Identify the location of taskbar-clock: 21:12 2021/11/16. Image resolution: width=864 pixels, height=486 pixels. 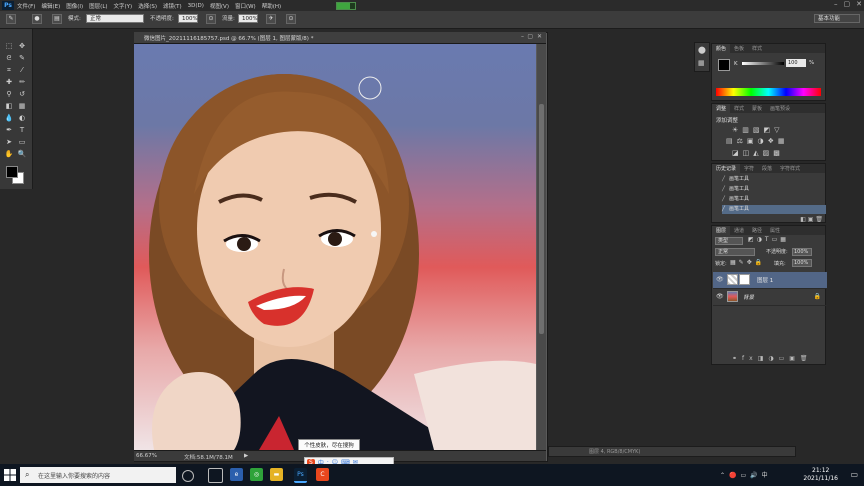
(820, 475).